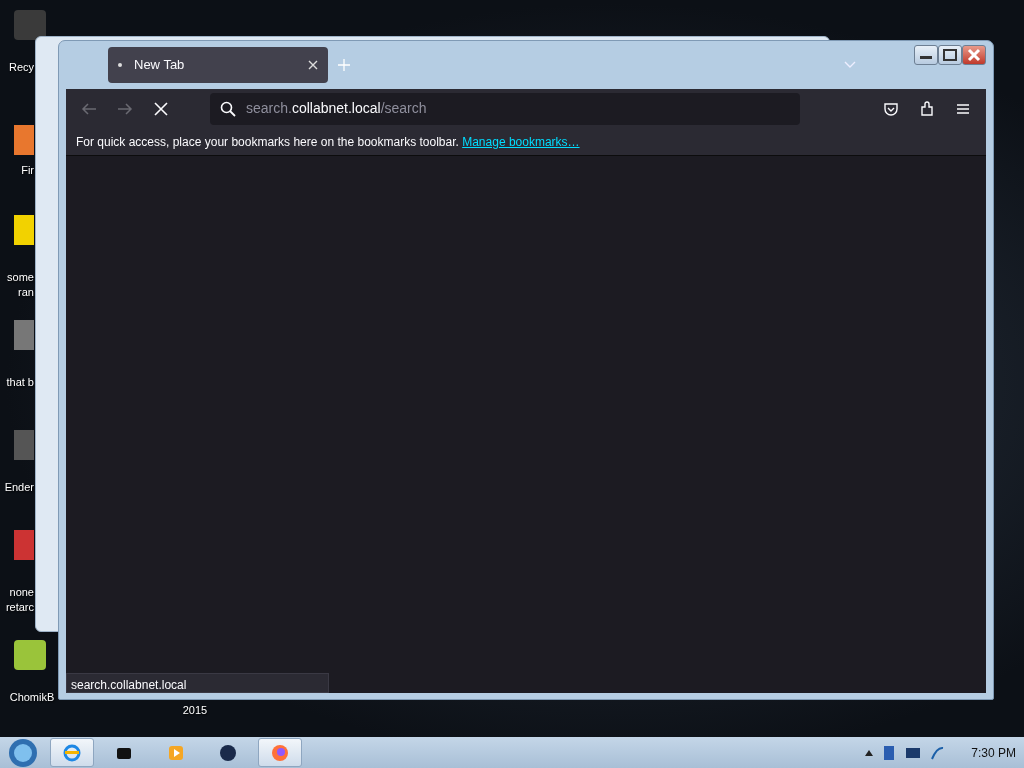 The image size is (1024, 768). I want to click on browser-icon, so click(72, 752).